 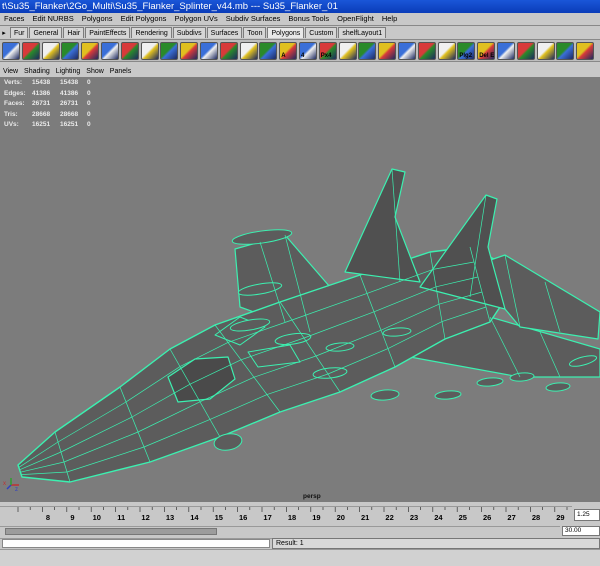 What do you see at coordinates (11, 484) in the screenshot?
I see `axis-gizmo-icon: x z` at bounding box center [11, 484].